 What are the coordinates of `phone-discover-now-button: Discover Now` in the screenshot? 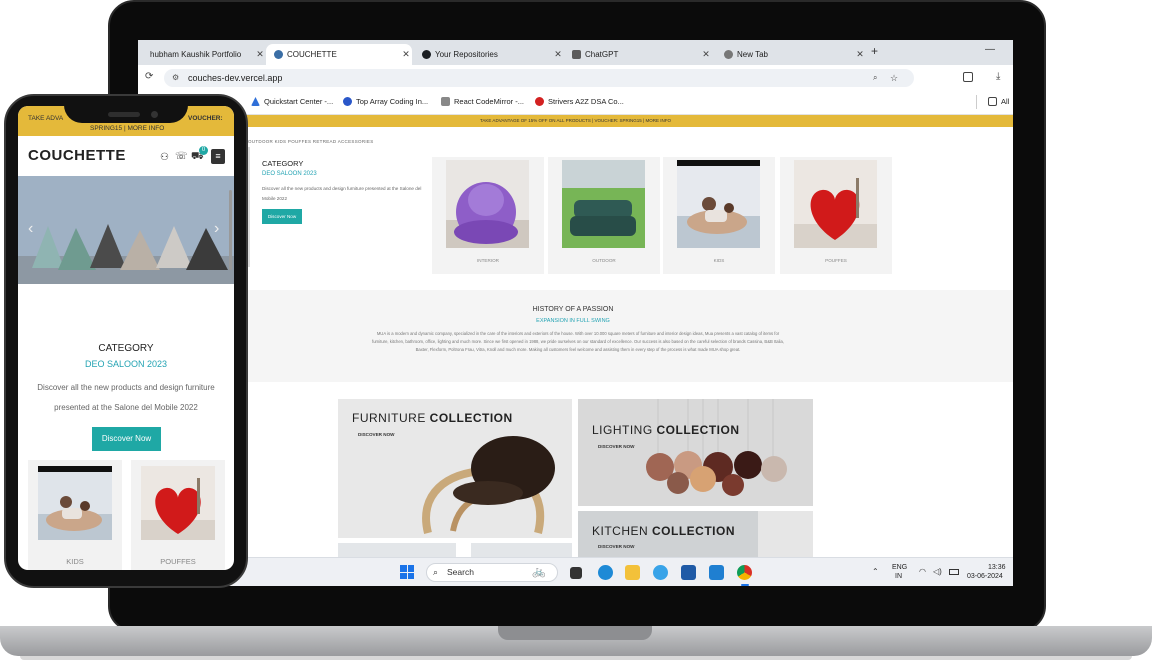 It's located at (126, 439).